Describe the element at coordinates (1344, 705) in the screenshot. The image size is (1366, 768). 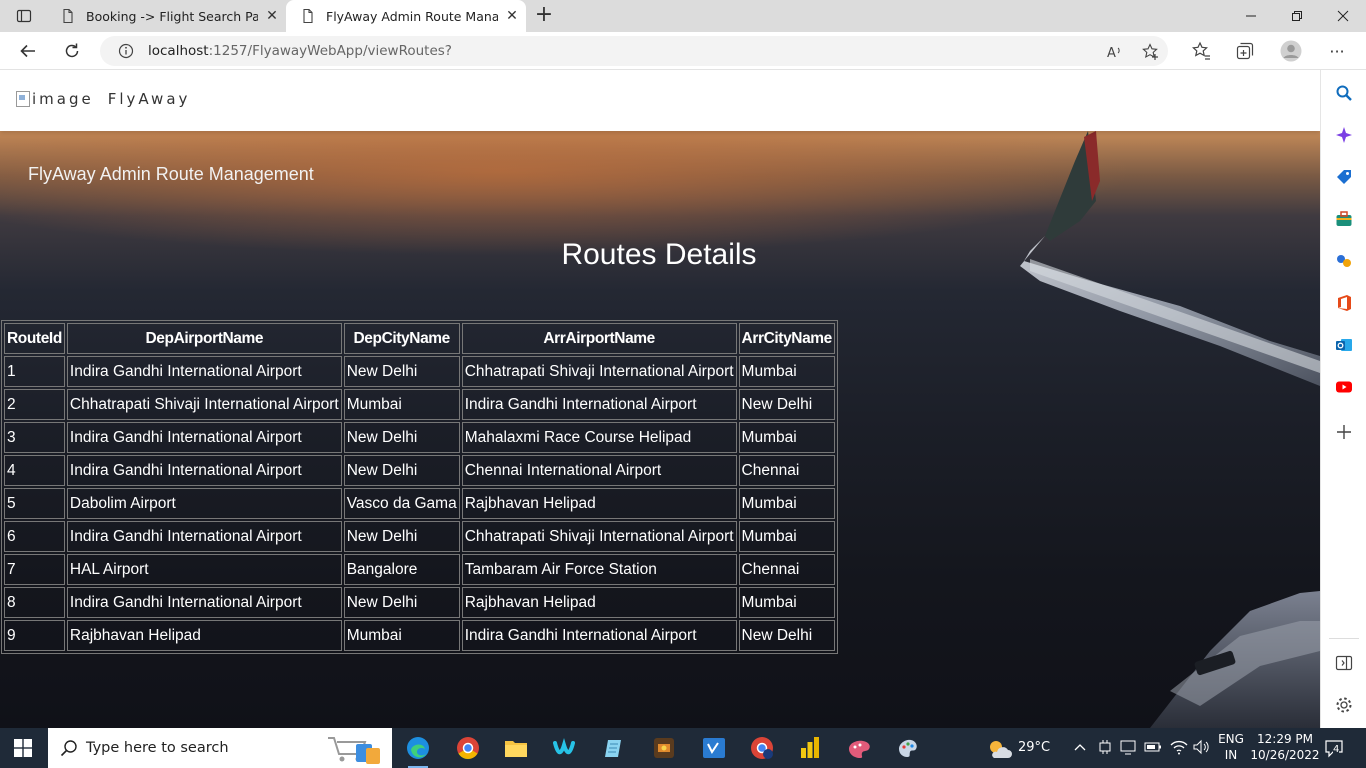
I see `sidebar-settings-gear-icon` at that location.